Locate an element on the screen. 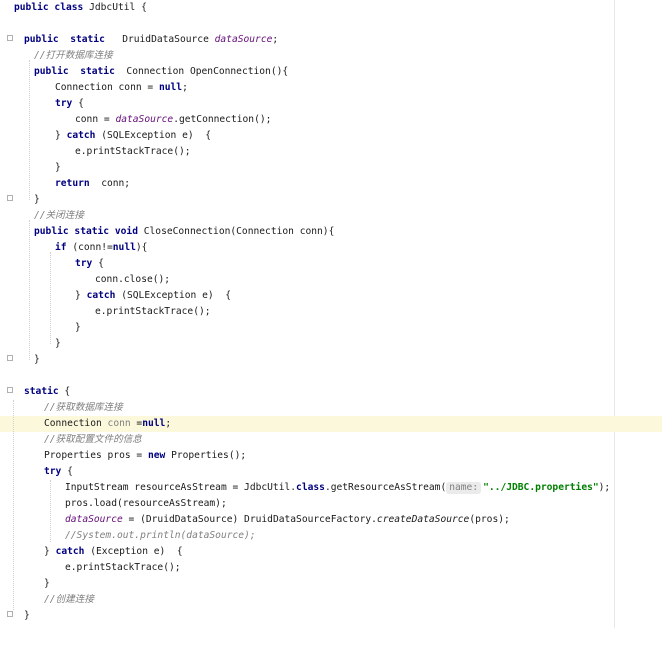 Image resolution: width=662 pixels, height=656 pixels. code-line: //关闭连接 is located at coordinates (42, 216).